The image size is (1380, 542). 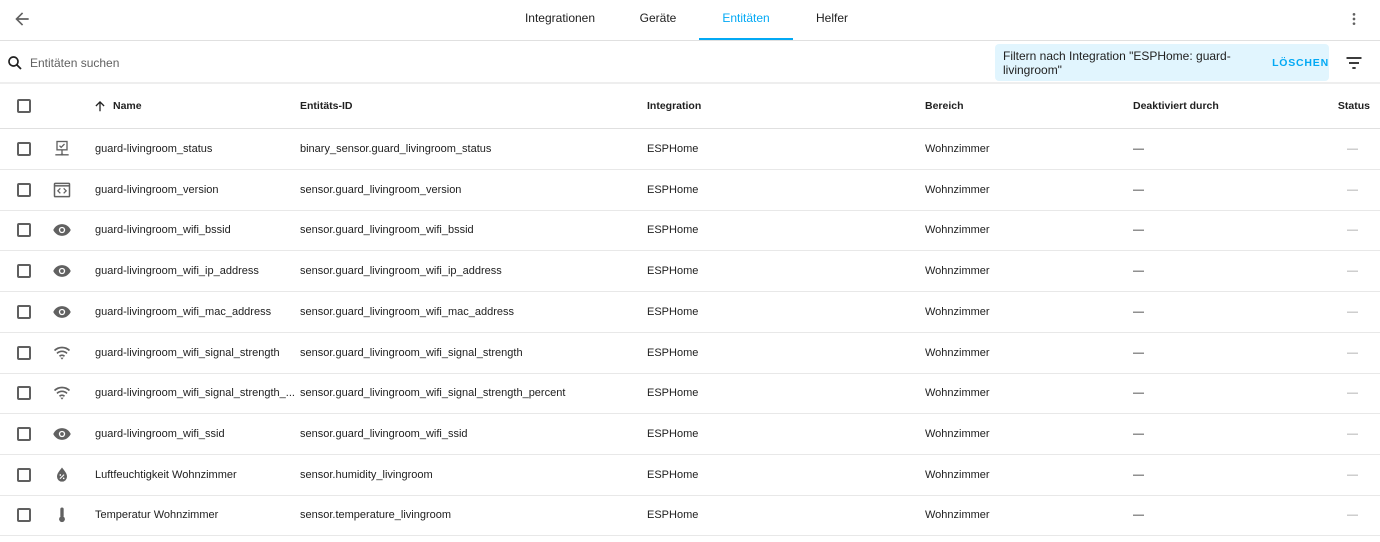 I want to click on entity-name: guard-livingroom_wifi_ssid, so click(x=160, y=433).